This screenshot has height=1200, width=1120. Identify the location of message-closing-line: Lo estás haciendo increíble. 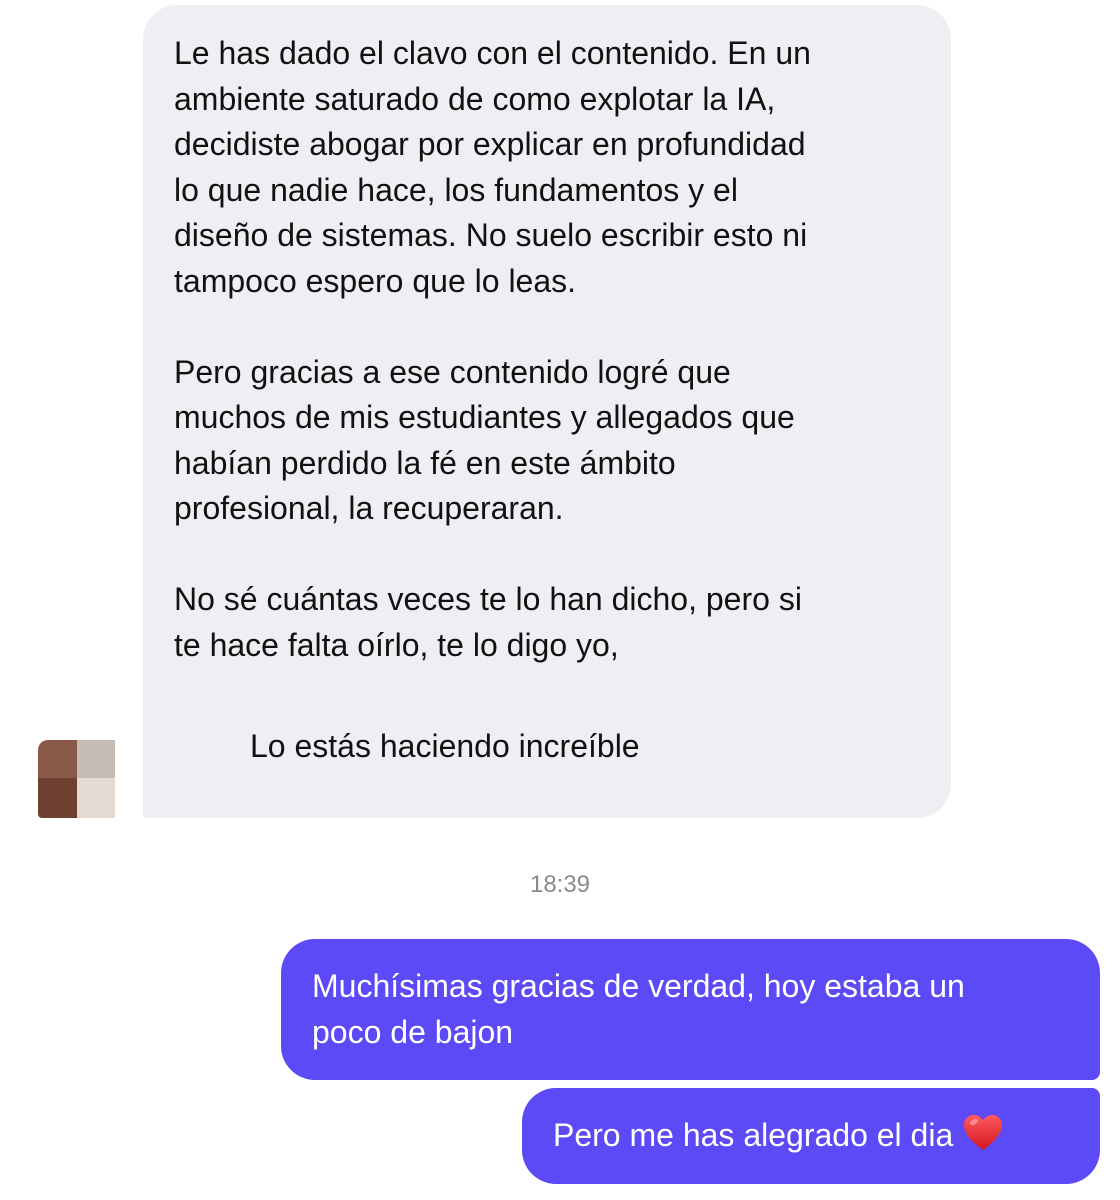
(445, 746).